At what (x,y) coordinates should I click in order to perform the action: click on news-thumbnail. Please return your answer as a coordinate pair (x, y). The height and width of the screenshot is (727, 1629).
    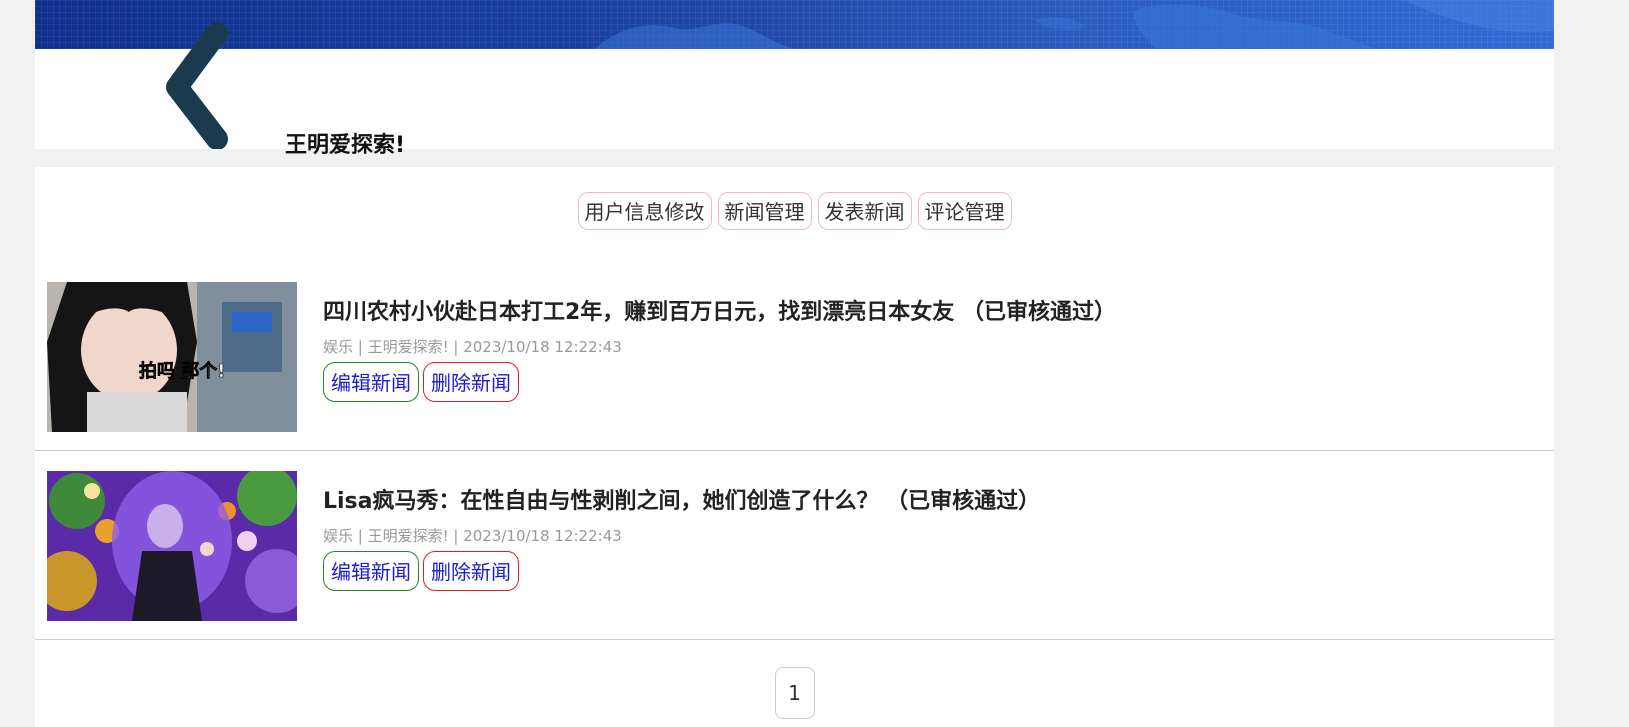
    Looking at the image, I should click on (172, 546).